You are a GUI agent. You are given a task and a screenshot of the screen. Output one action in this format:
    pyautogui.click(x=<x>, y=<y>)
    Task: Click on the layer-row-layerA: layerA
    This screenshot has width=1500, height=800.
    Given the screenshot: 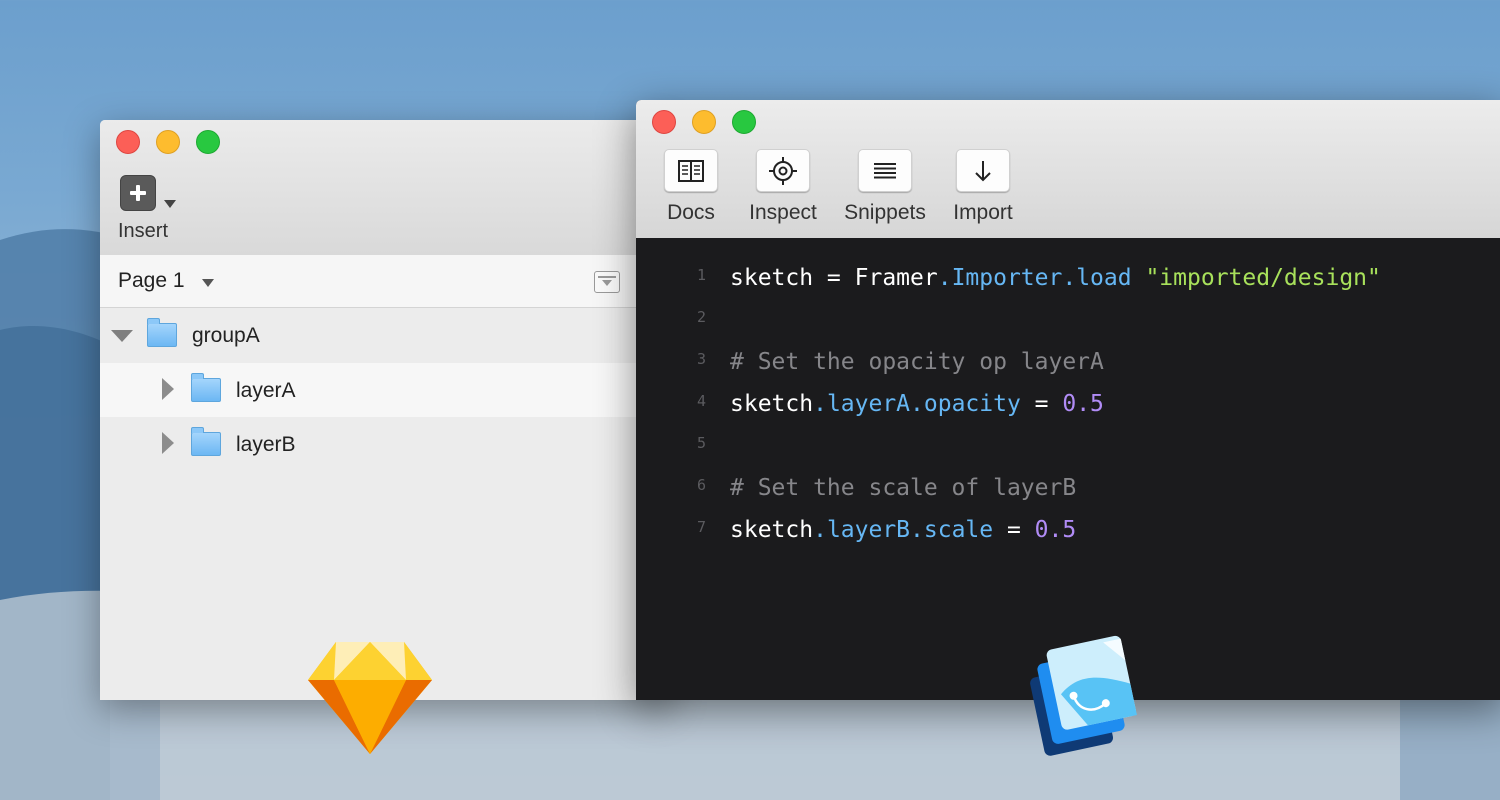 What is the action you would take?
    pyautogui.click(x=385, y=390)
    